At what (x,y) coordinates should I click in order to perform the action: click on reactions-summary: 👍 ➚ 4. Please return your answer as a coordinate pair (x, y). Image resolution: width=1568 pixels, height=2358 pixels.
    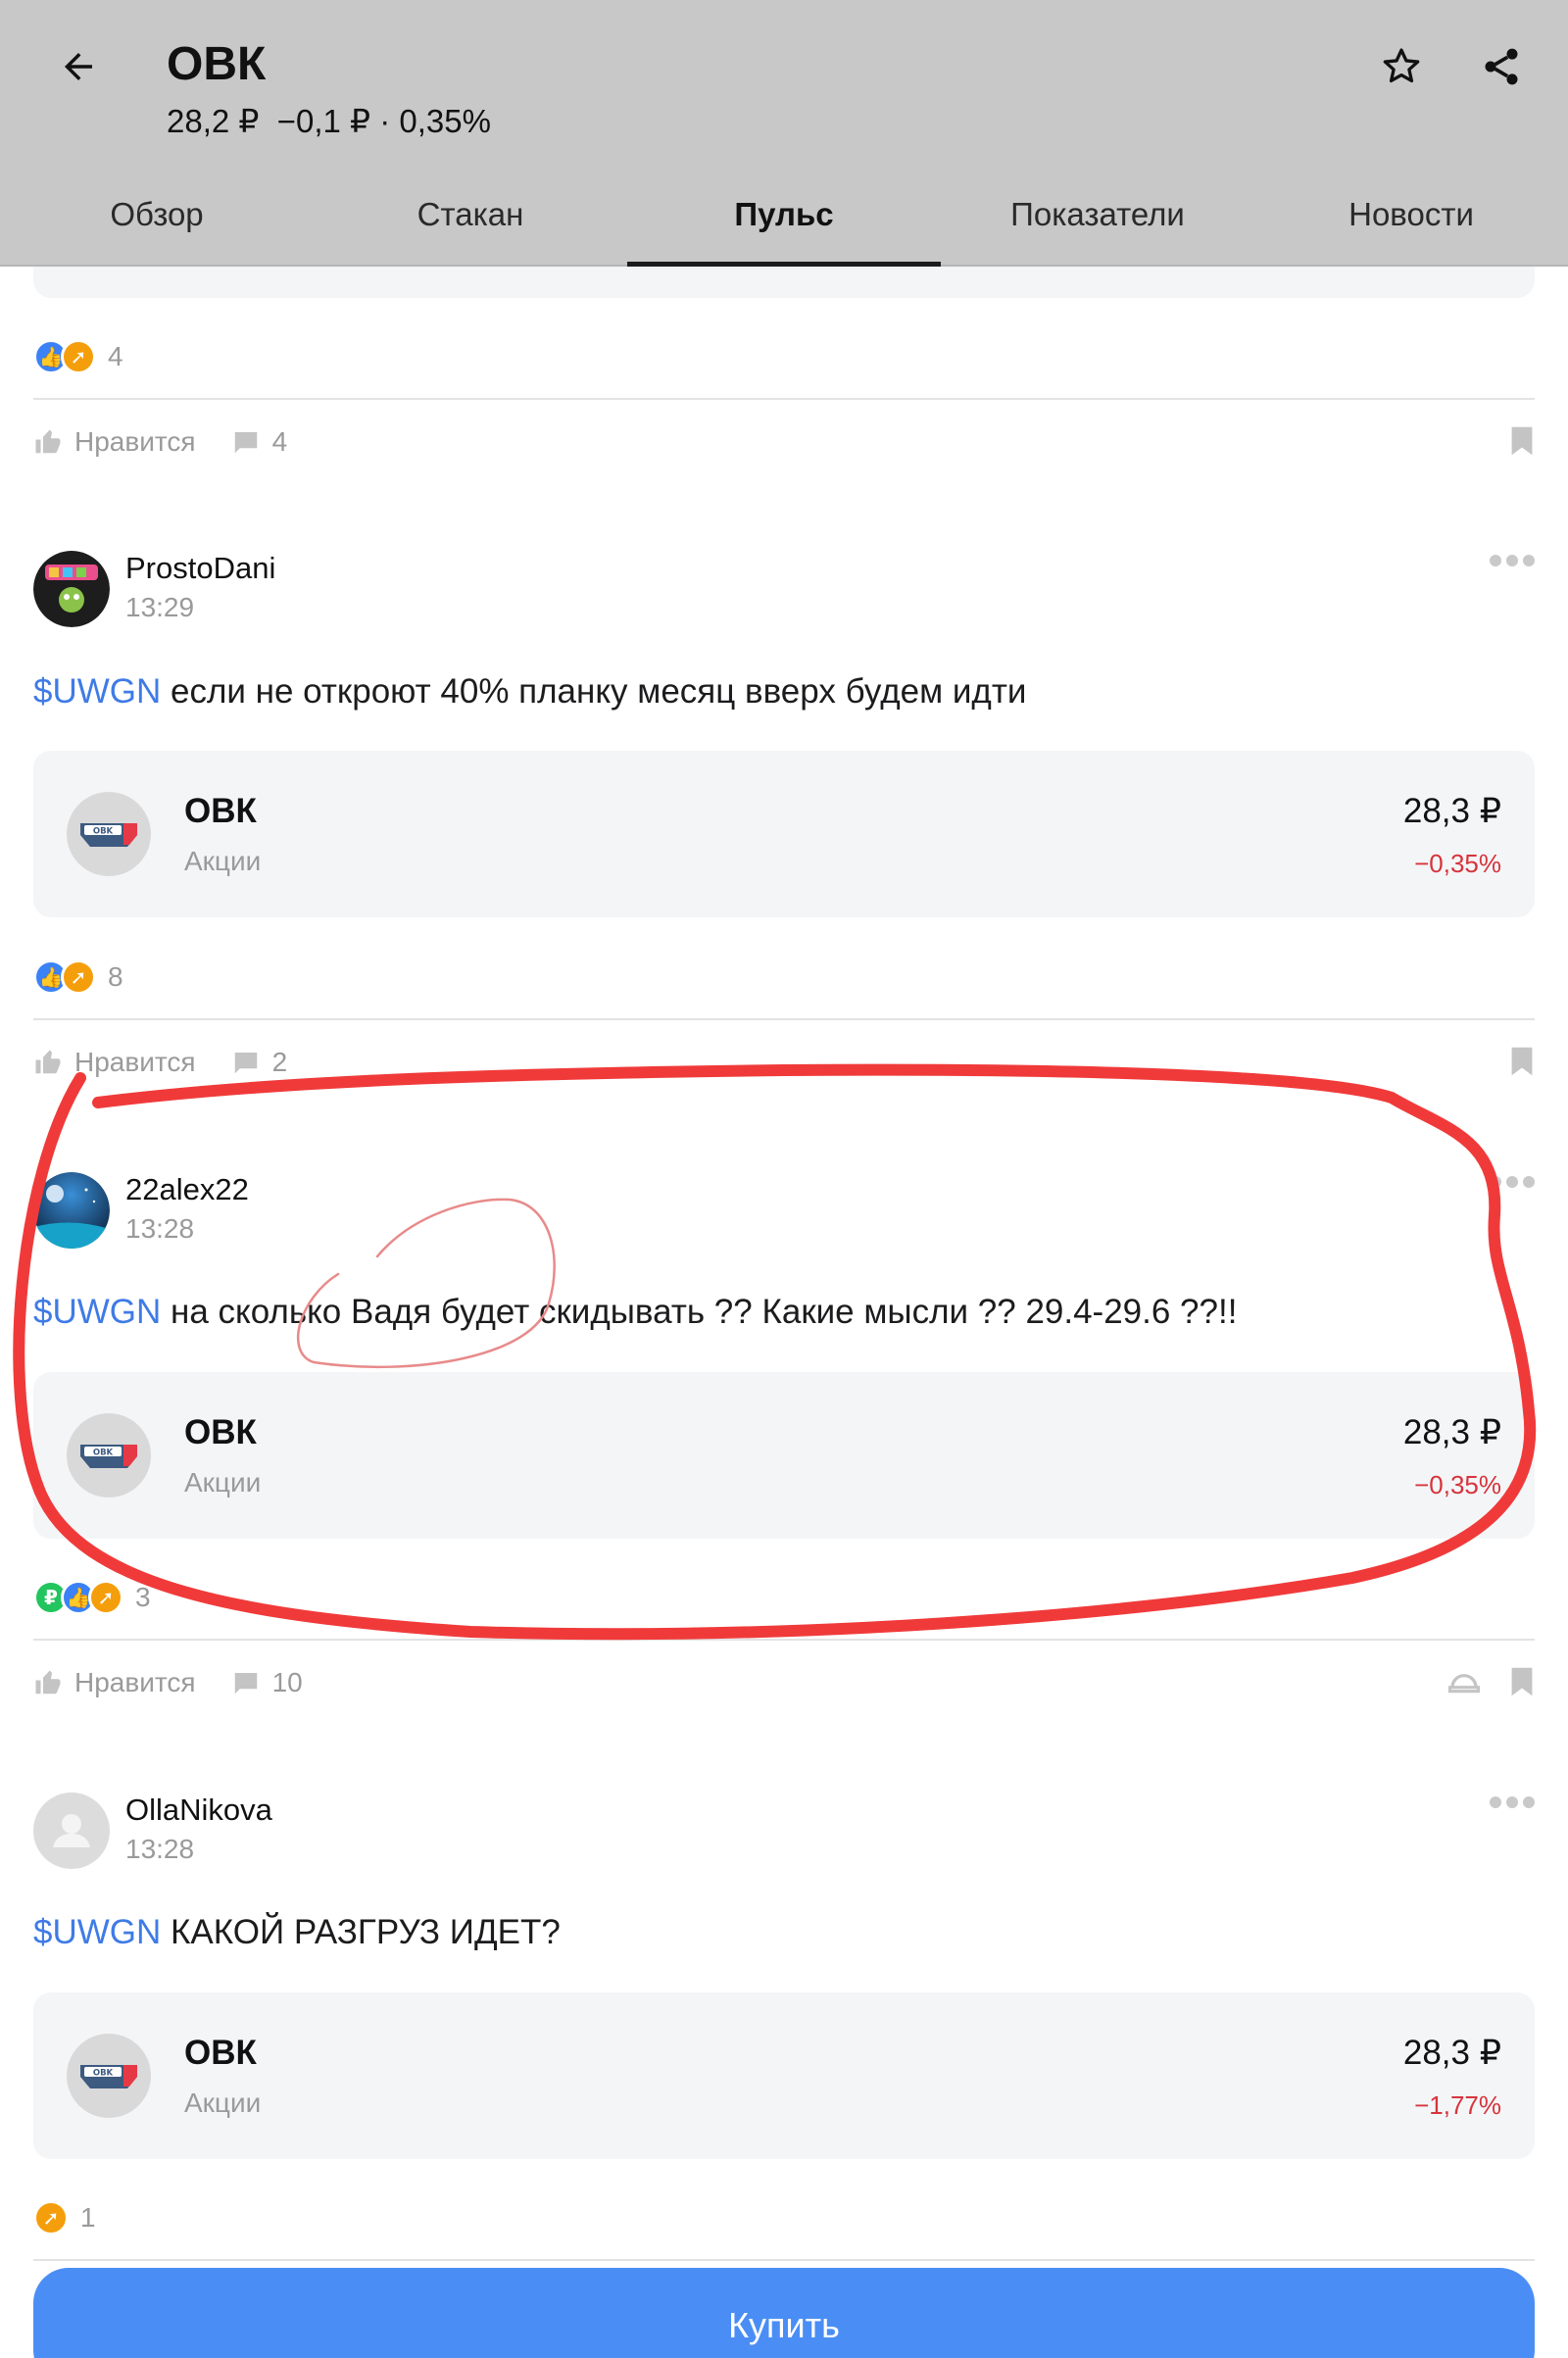
    Looking at the image, I should click on (78, 356).